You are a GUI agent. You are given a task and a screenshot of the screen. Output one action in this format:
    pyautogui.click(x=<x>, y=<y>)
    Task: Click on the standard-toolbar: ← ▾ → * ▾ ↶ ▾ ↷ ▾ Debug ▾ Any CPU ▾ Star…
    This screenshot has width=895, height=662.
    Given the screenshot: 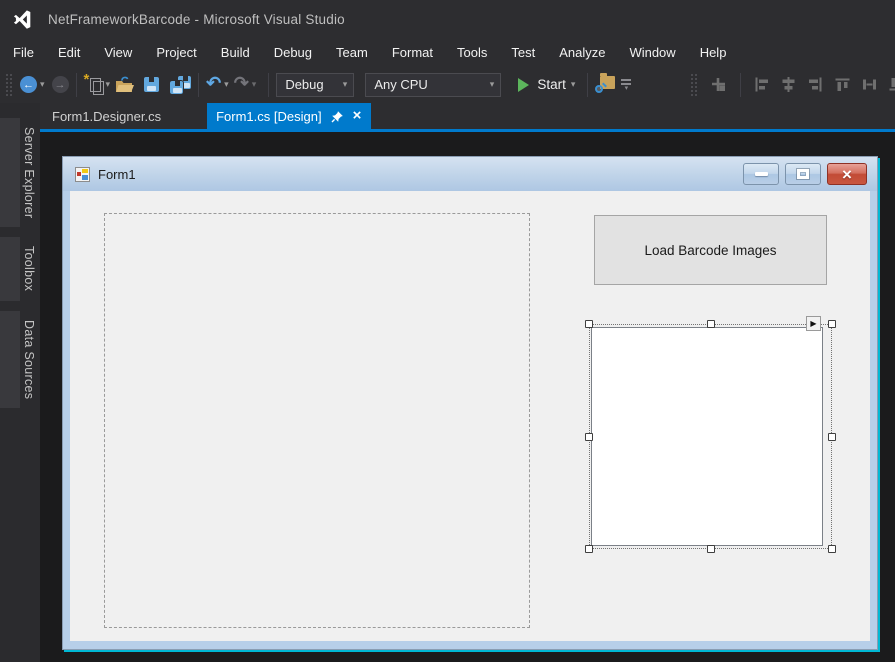 What is the action you would take?
    pyautogui.click(x=447, y=84)
    